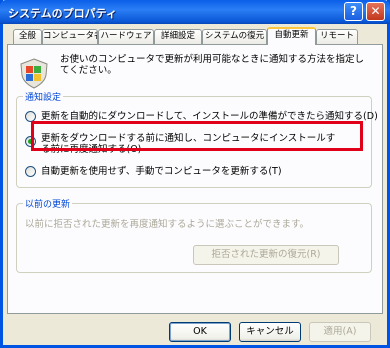 This screenshot has height=348, width=390. I want to click on tab-computer-name: コンピュータ名, so click(70, 36).